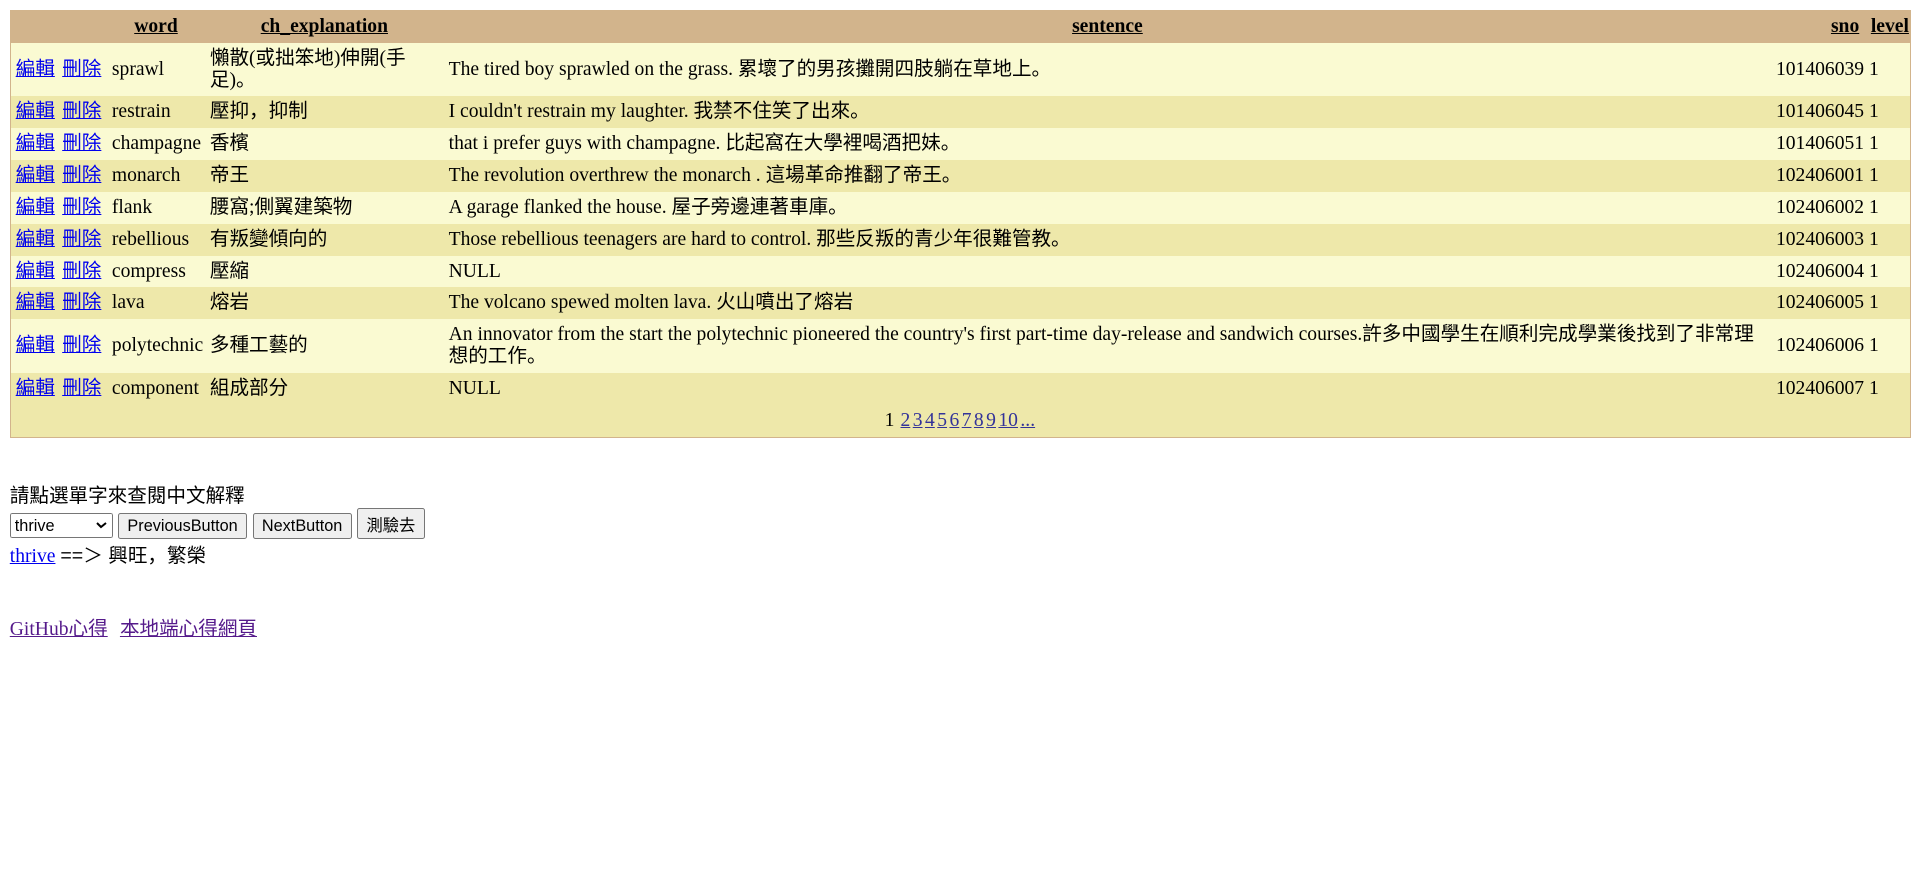  I want to click on header-level: level, so click(1887, 26).